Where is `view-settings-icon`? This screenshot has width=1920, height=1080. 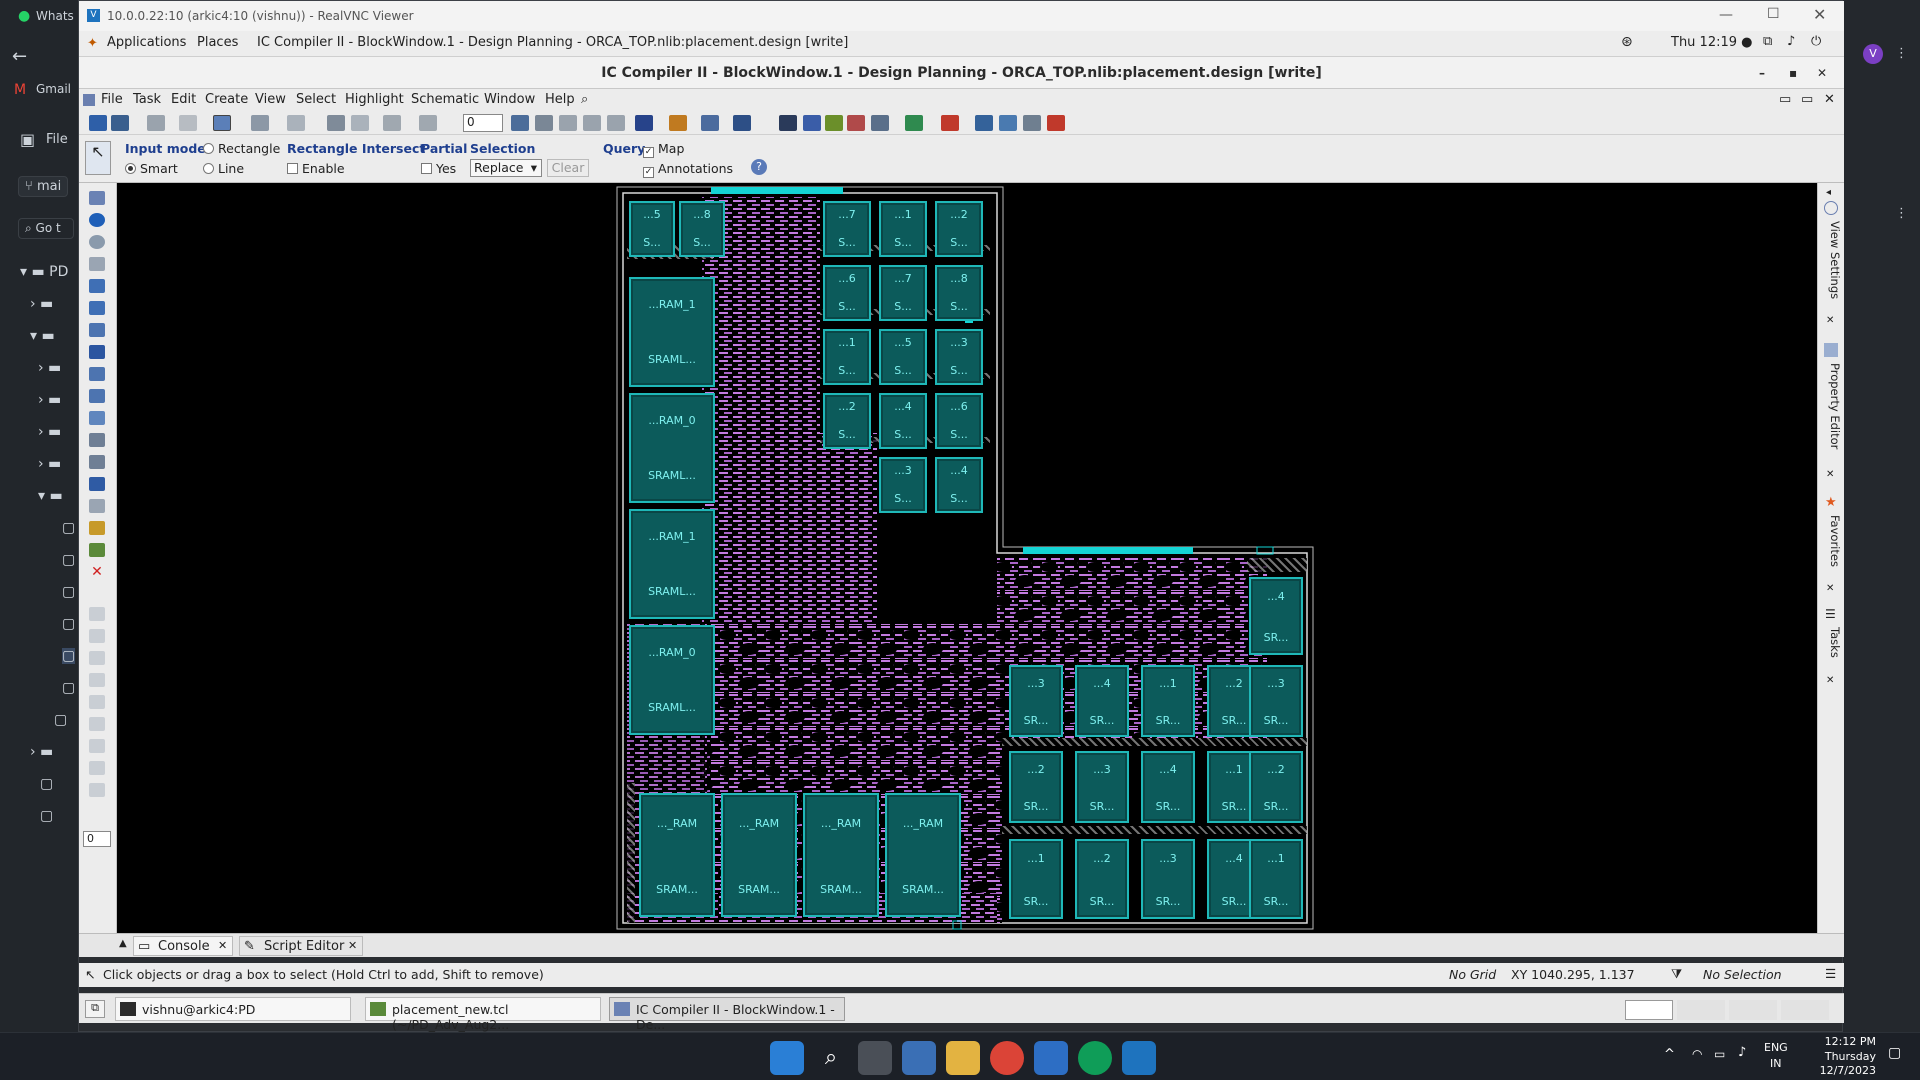 view-settings-icon is located at coordinates (1831, 208).